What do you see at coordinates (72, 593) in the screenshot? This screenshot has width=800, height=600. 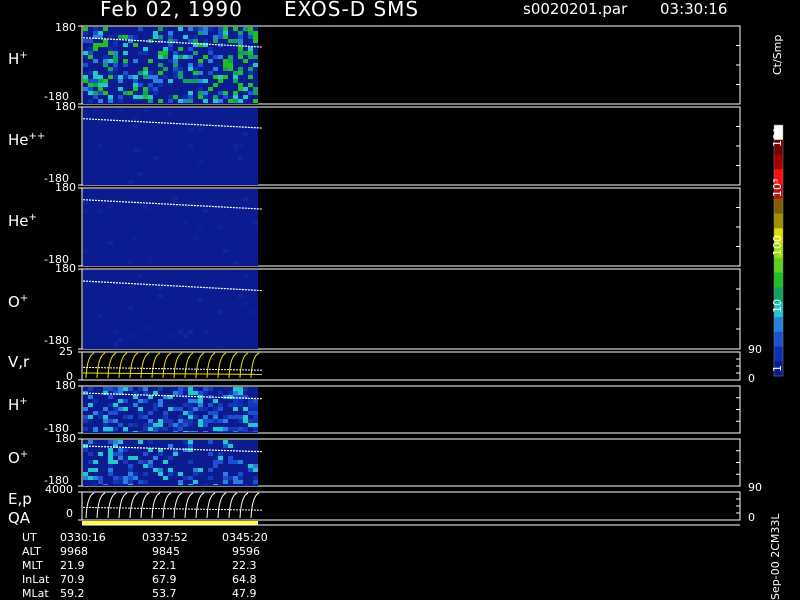 I see `orbit-cell: 59.2` at bounding box center [72, 593].